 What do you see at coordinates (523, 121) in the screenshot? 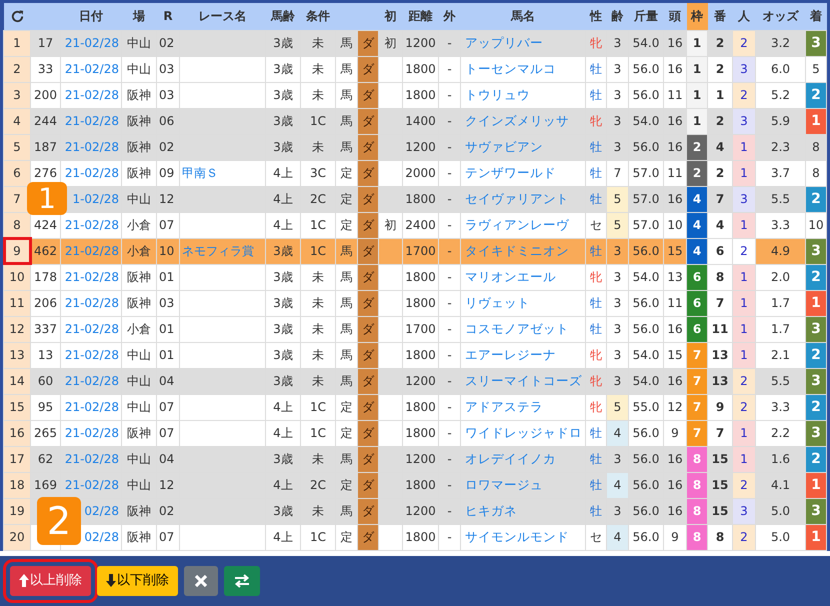
I see `horse-name-link: クインズメリッサ` at bounding box center [523, 121].